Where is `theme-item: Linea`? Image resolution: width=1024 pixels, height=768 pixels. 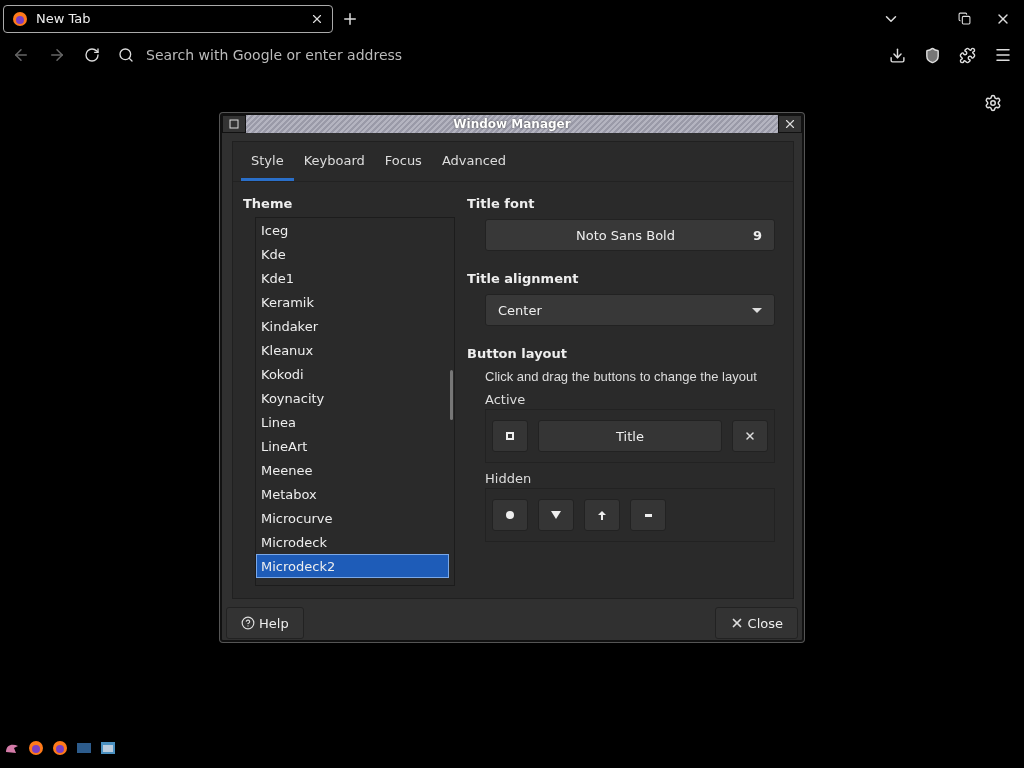
theme-item: Linea is located at coordinates (352, 422).